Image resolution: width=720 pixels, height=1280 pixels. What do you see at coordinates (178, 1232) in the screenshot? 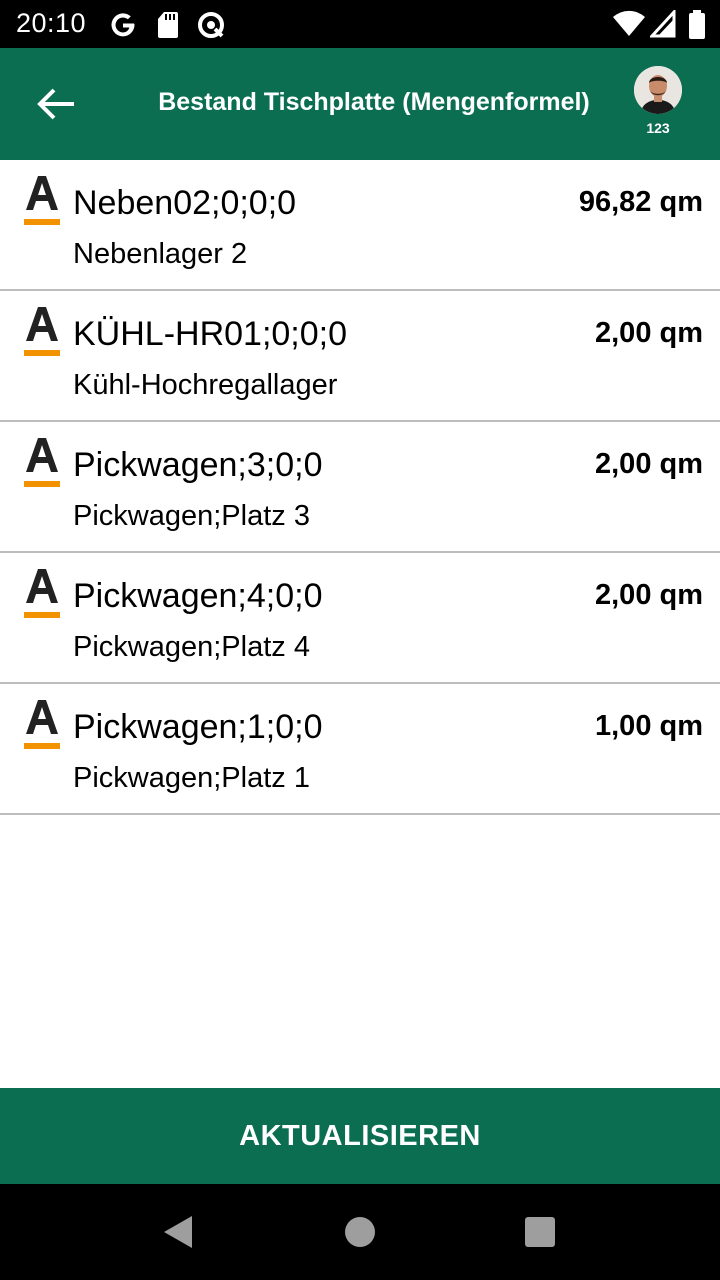
I see `nav-back-icon` at bounding box center [178, 1232].